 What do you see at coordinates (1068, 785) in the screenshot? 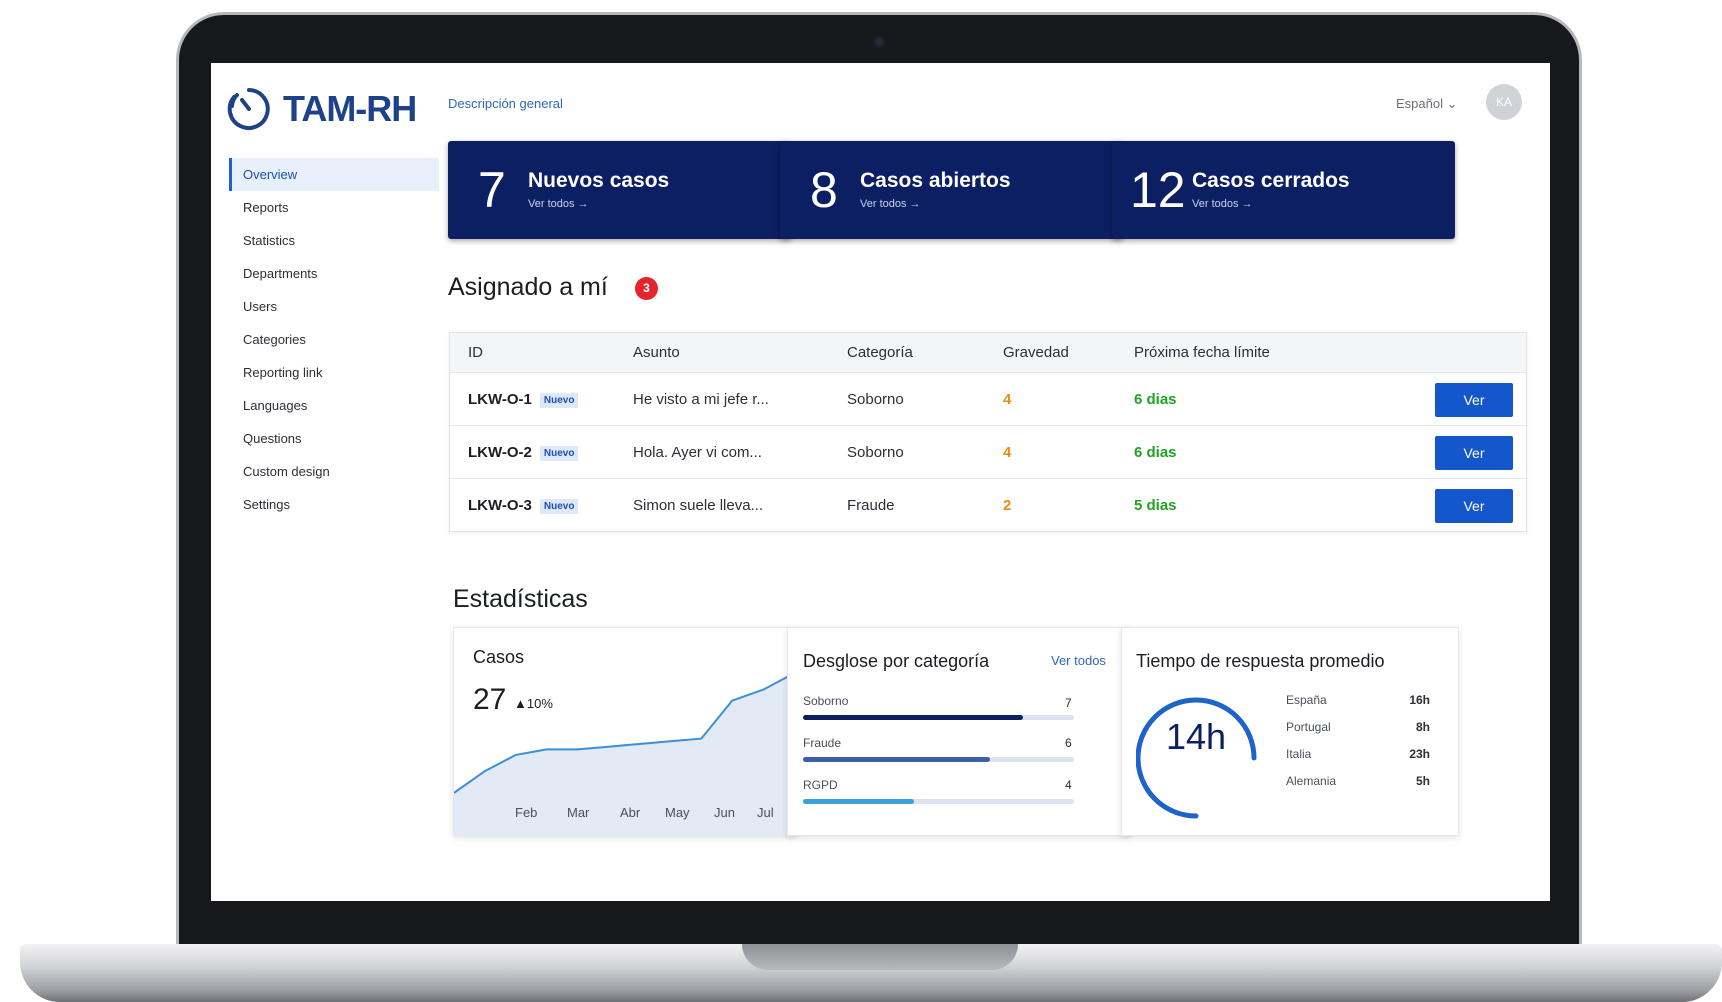
I see `category-value: 4` at bounding box center [1068, 785].